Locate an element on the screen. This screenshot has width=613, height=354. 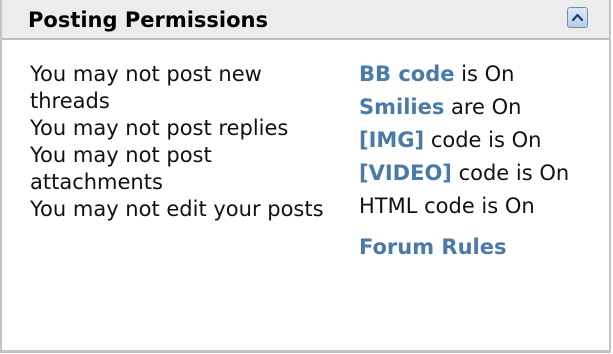
img-setting: [IMG] code is On is located at coordinates (479, 140).